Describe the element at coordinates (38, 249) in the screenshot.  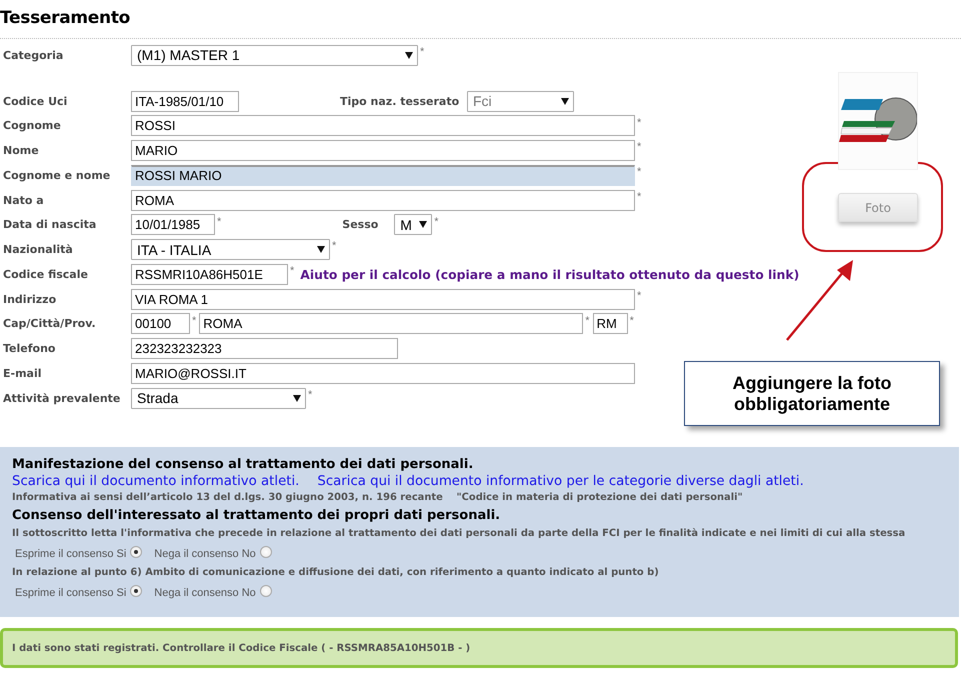
I see `field-label: Nazionalità` at that location.